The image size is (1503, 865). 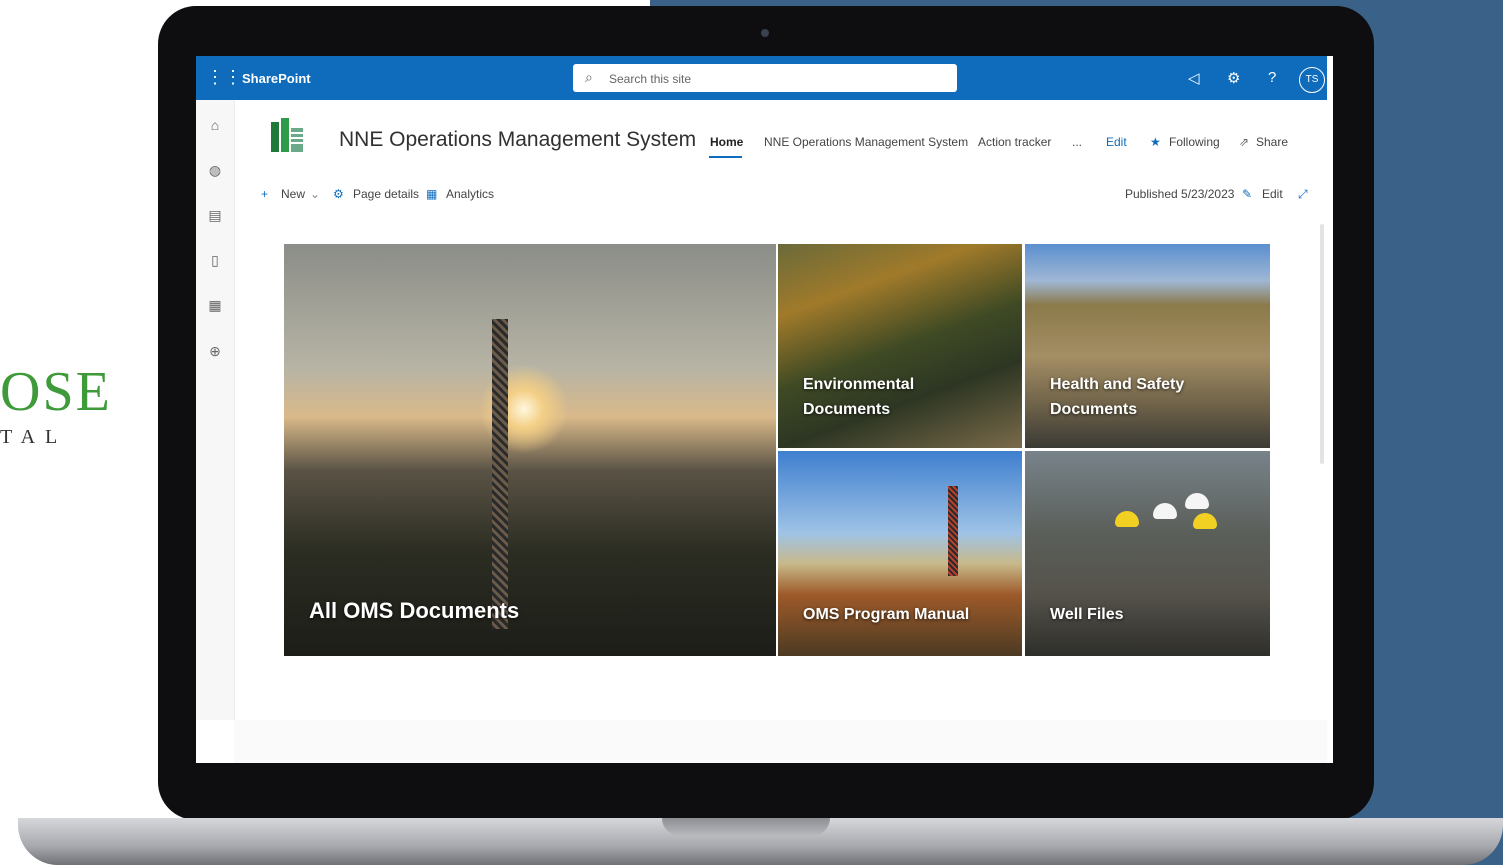 I want to click on nav-edit: Edit, so click(x=1116, y=142).